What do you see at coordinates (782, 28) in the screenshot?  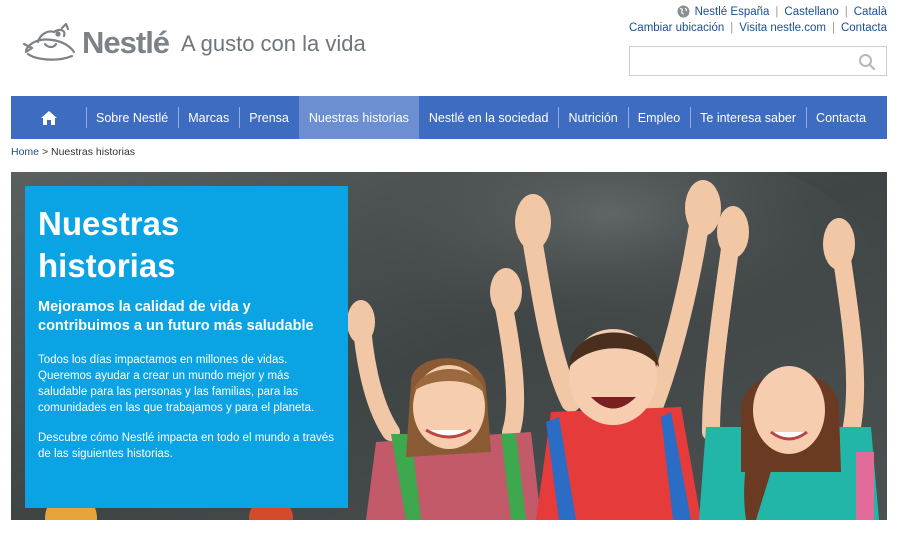 I see `link-visita-nestle-com: Visita nestle.com` at bounding box center [782, 28].